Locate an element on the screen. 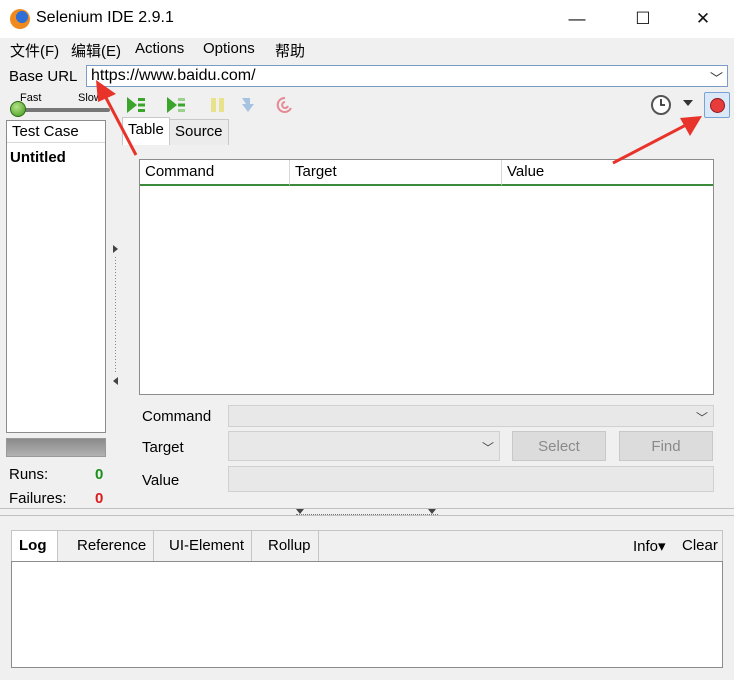 The width and height of the screenshot is (734, 680). pause-icon is located at coordinates (218, 105).